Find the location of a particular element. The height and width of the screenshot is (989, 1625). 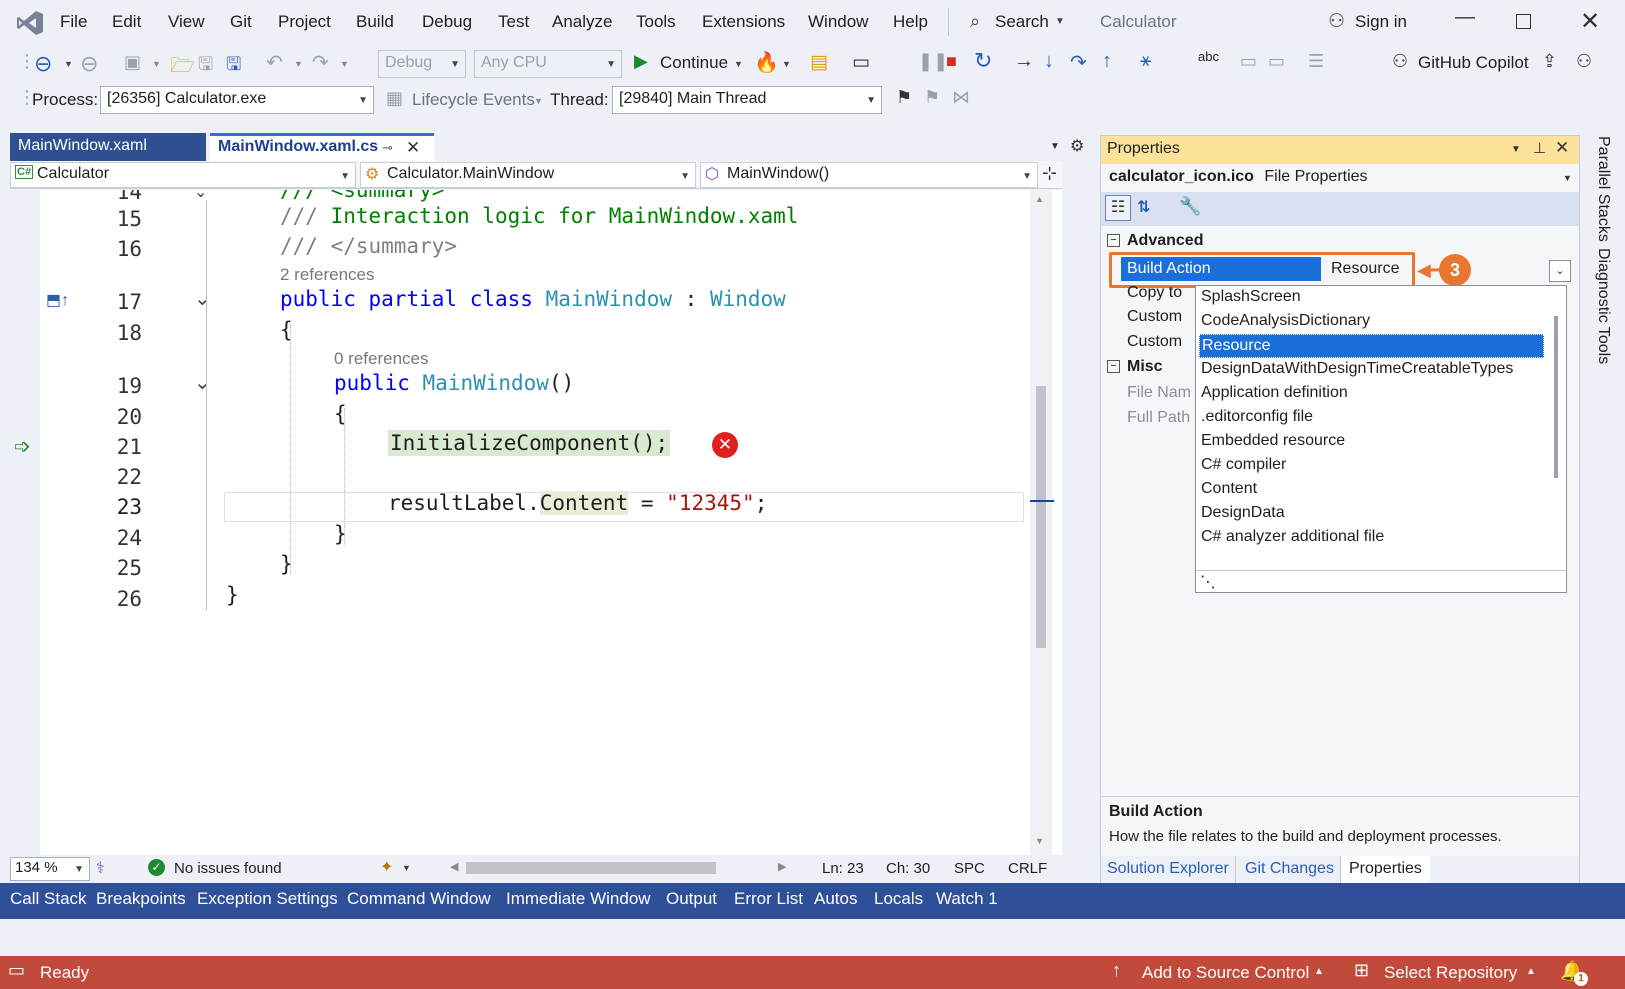

uncomment-icon: ▭ is located at coordinates (1276, 61).